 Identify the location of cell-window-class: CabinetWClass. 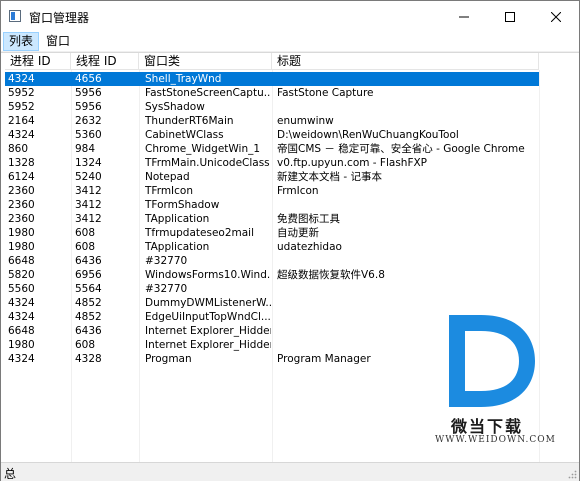
(184, 135).